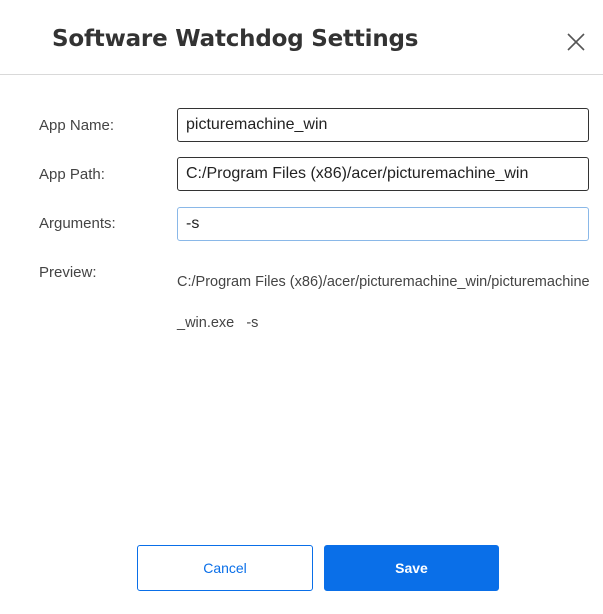 This screenshot has width=603, height=614. Describe the element at coordinates (68, 272) in the screenshot. I see `preview-label: Preview:` at that location.